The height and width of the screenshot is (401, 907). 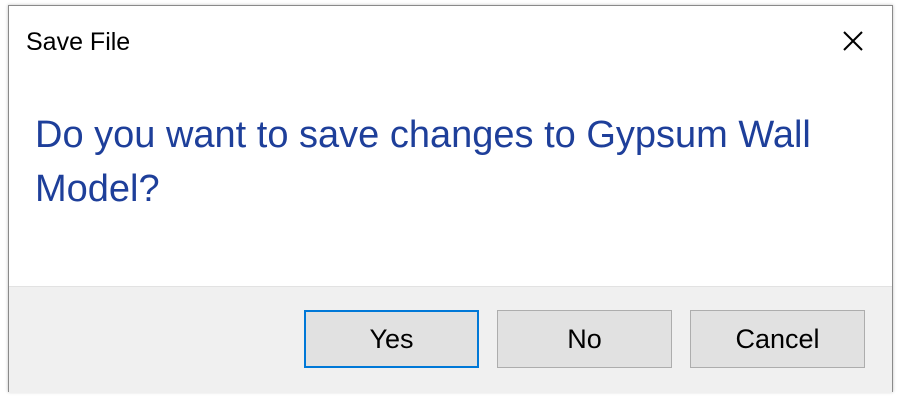 I want to click on dialog-title: Save File, so click(x=78, y=42).